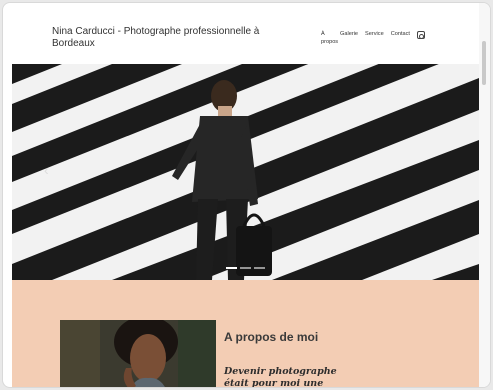  I want to click on nav-link-contact: Contact, so click(400, 34).